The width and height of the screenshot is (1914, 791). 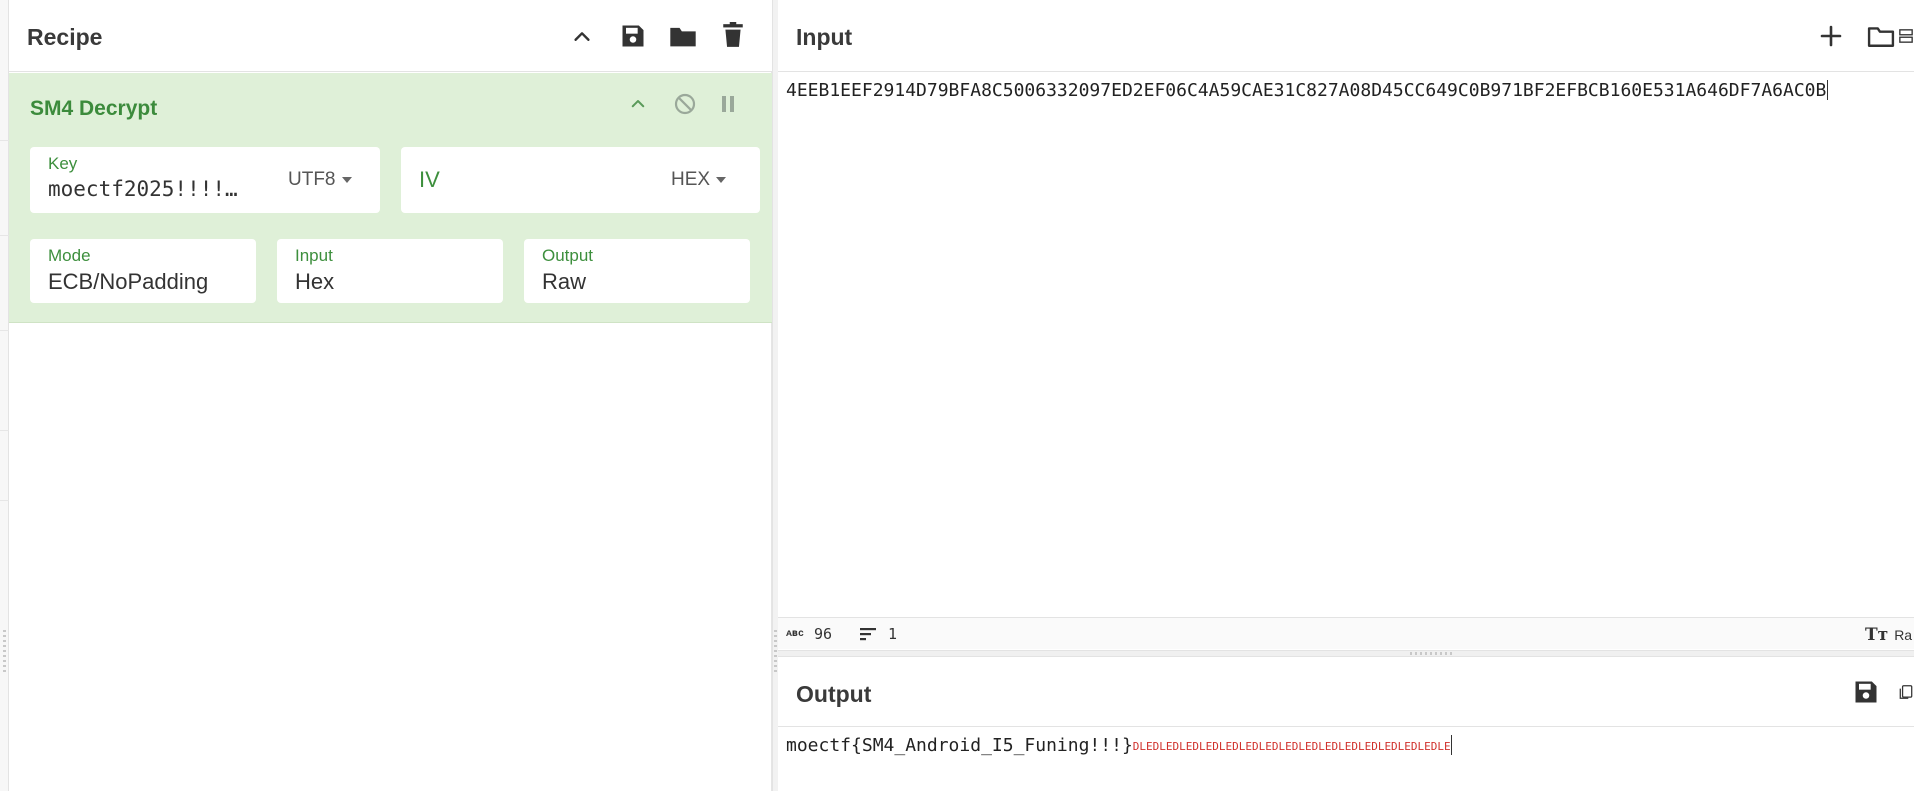 I want to click on text-format-icon: Tт, so click(x=1877, y=635).